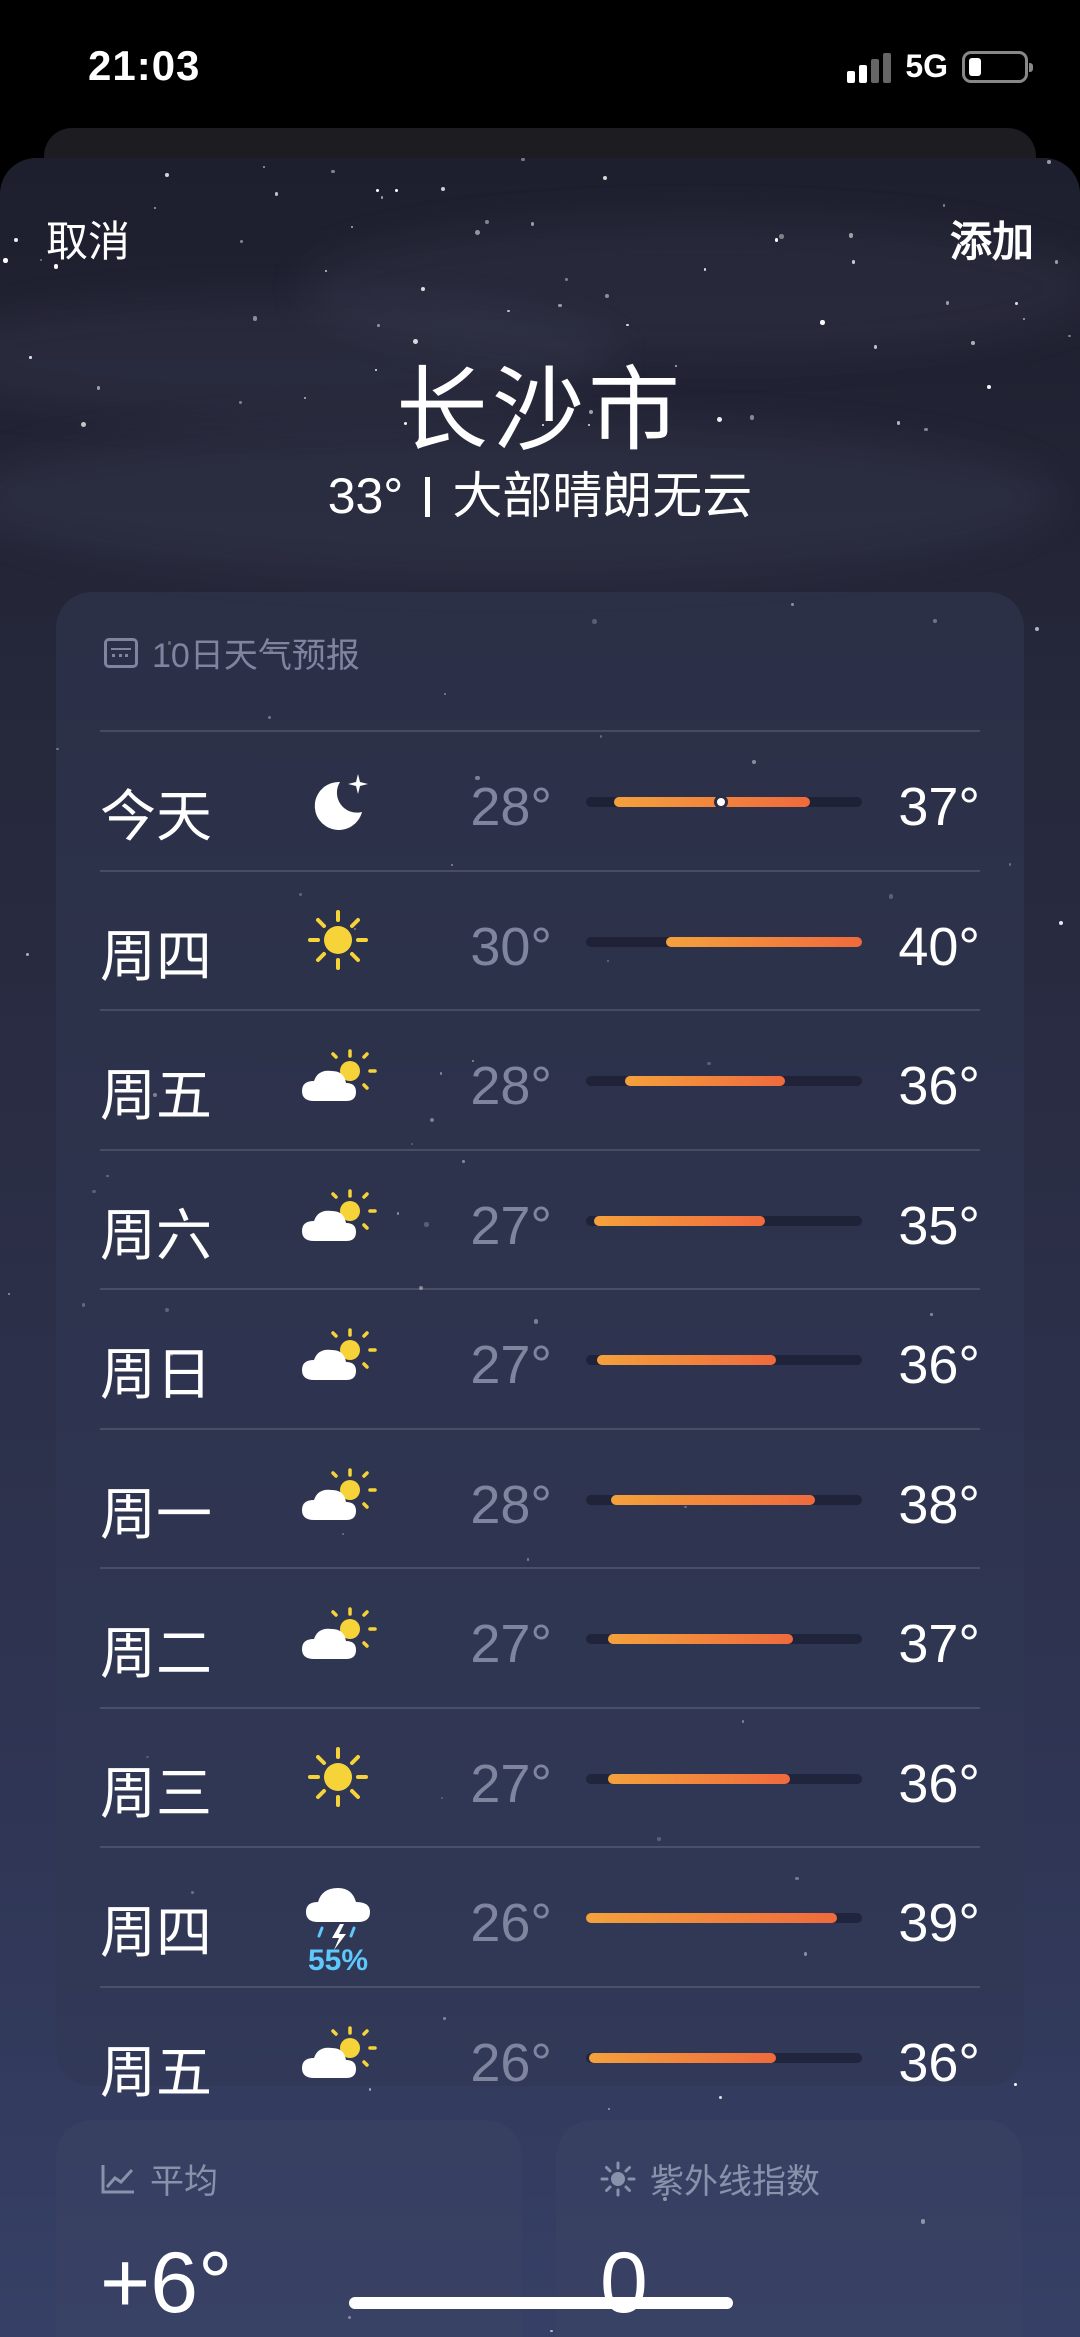 This screenshot has width=1080, height=2337. Describe the element at coordinates (511, 946) in the screenshot. I see `low-temp: 30°` at that location.